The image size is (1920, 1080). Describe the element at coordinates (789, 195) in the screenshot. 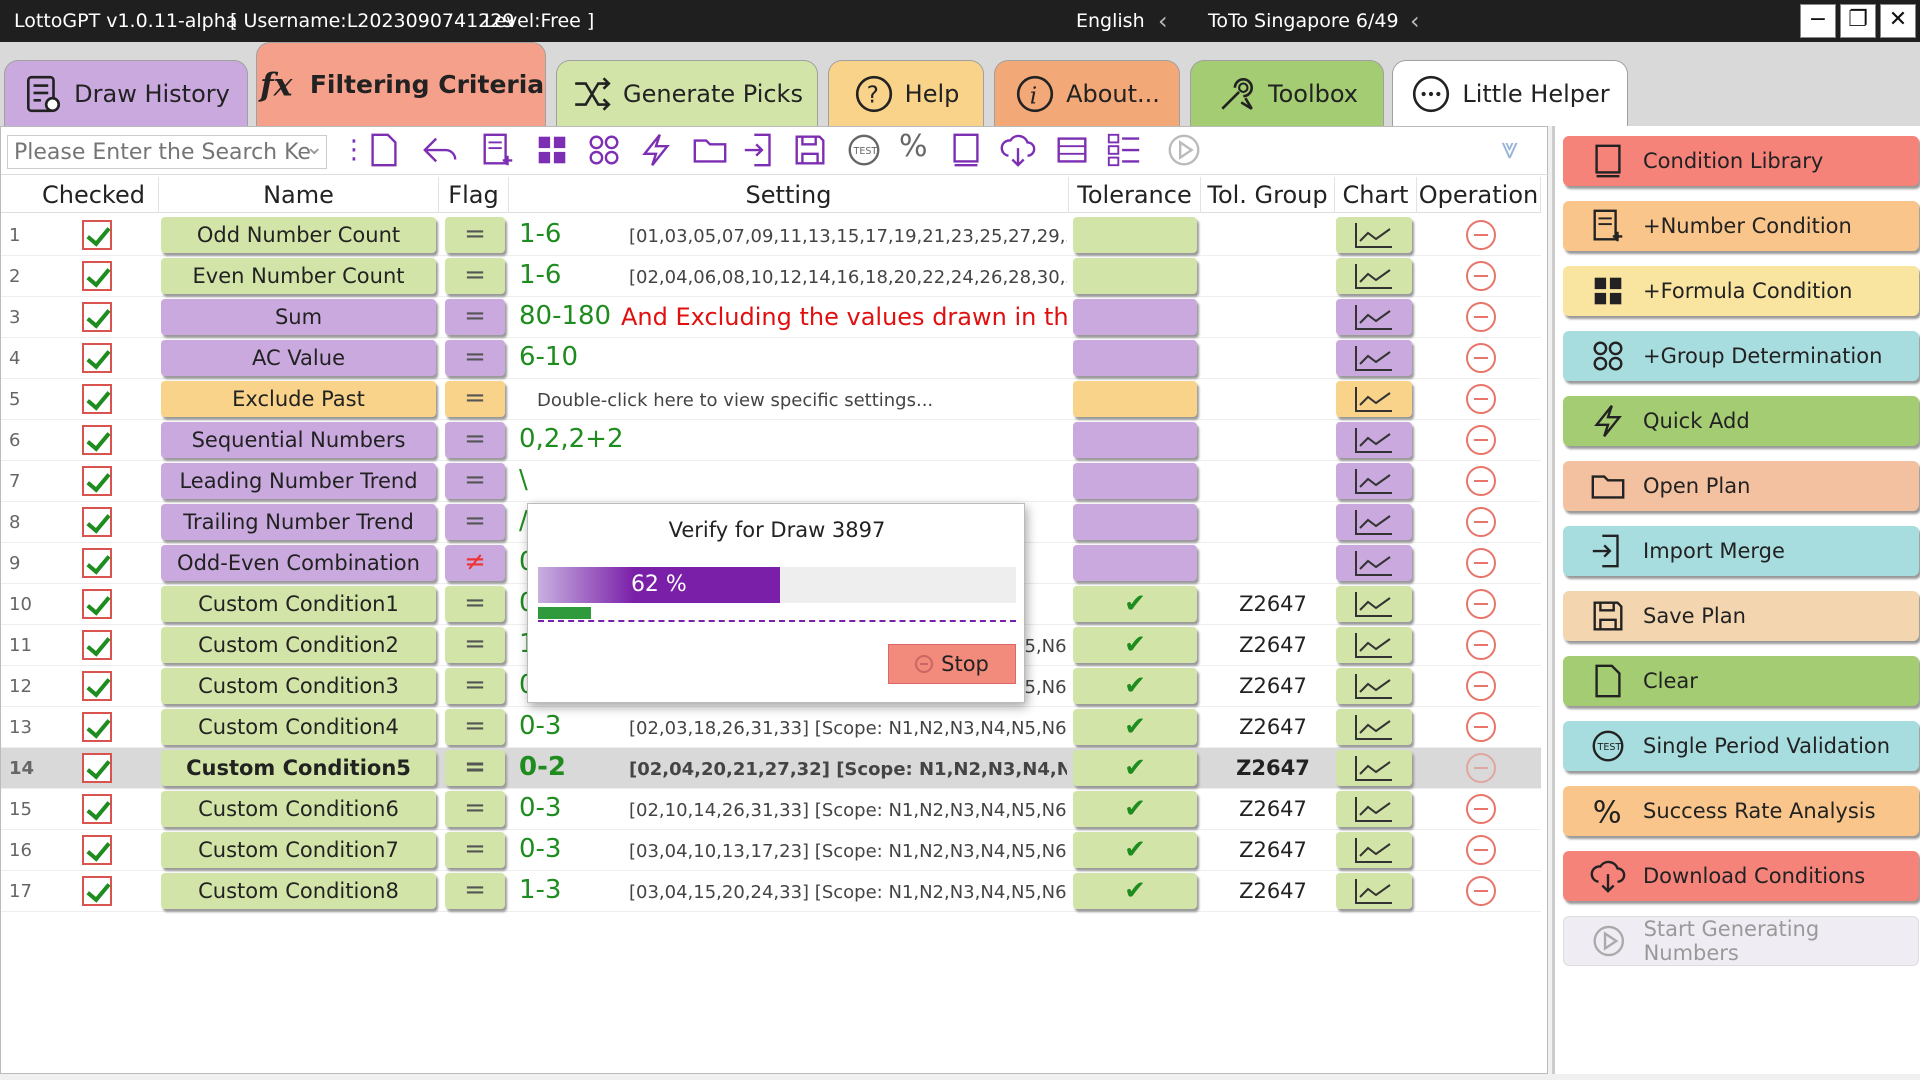

I see `col-setting: Setting` at that location.